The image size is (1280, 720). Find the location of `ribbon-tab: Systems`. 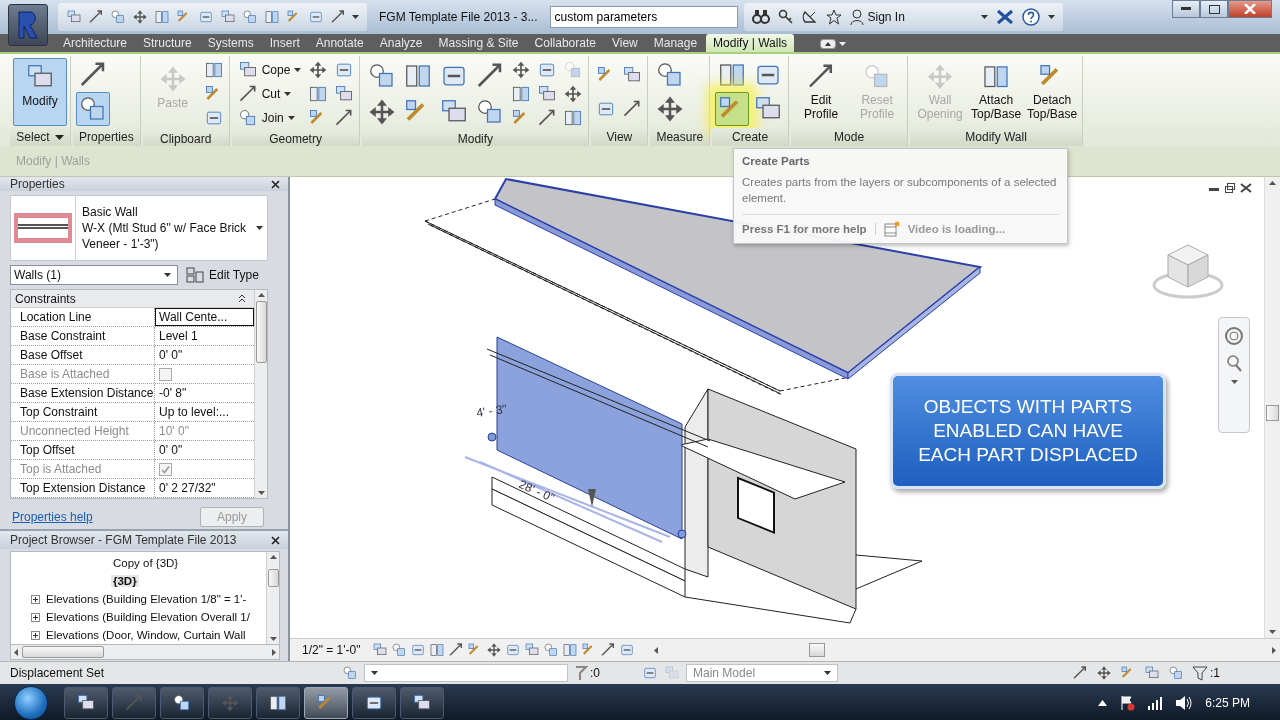

ribbon-tab: Systems is located at coordinates (230, 43).